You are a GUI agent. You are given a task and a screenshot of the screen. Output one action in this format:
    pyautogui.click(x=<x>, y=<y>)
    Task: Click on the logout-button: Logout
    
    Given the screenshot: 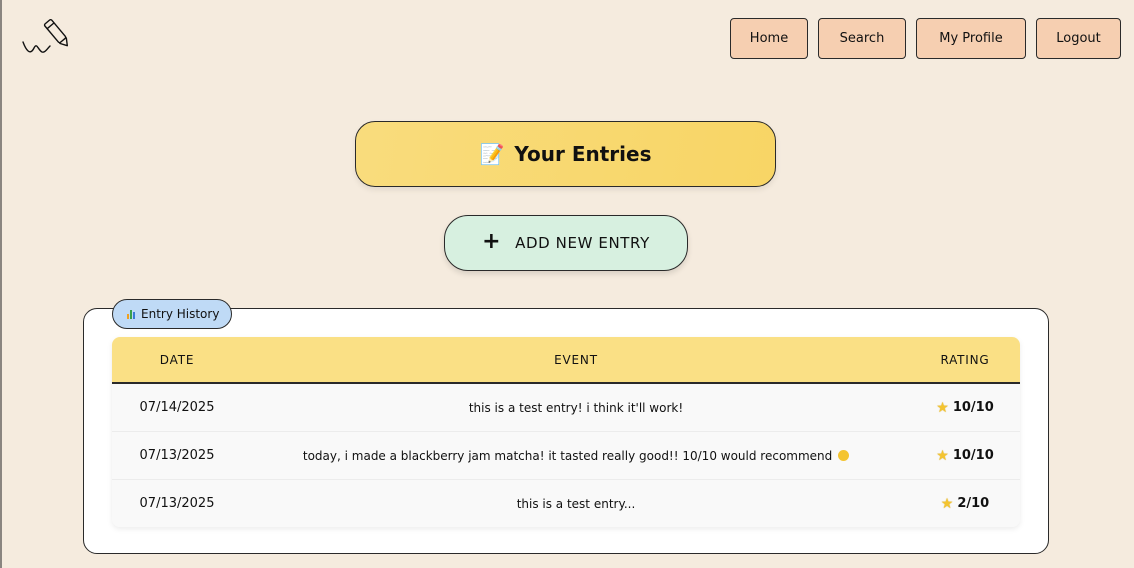 What is the action you would take?
    pyautogui.click(x=1078, y=38)
    